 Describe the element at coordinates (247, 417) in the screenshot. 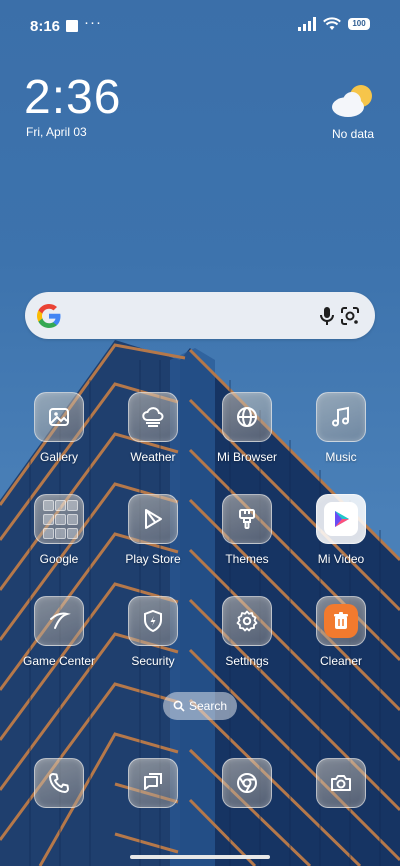

I see `globe-icon` at that location.